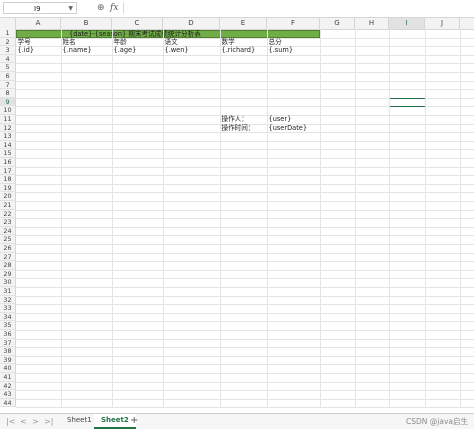 The width and height of the screenshot is (474, 429). I want to click on header-chinese: 语文, so click(171, 42).